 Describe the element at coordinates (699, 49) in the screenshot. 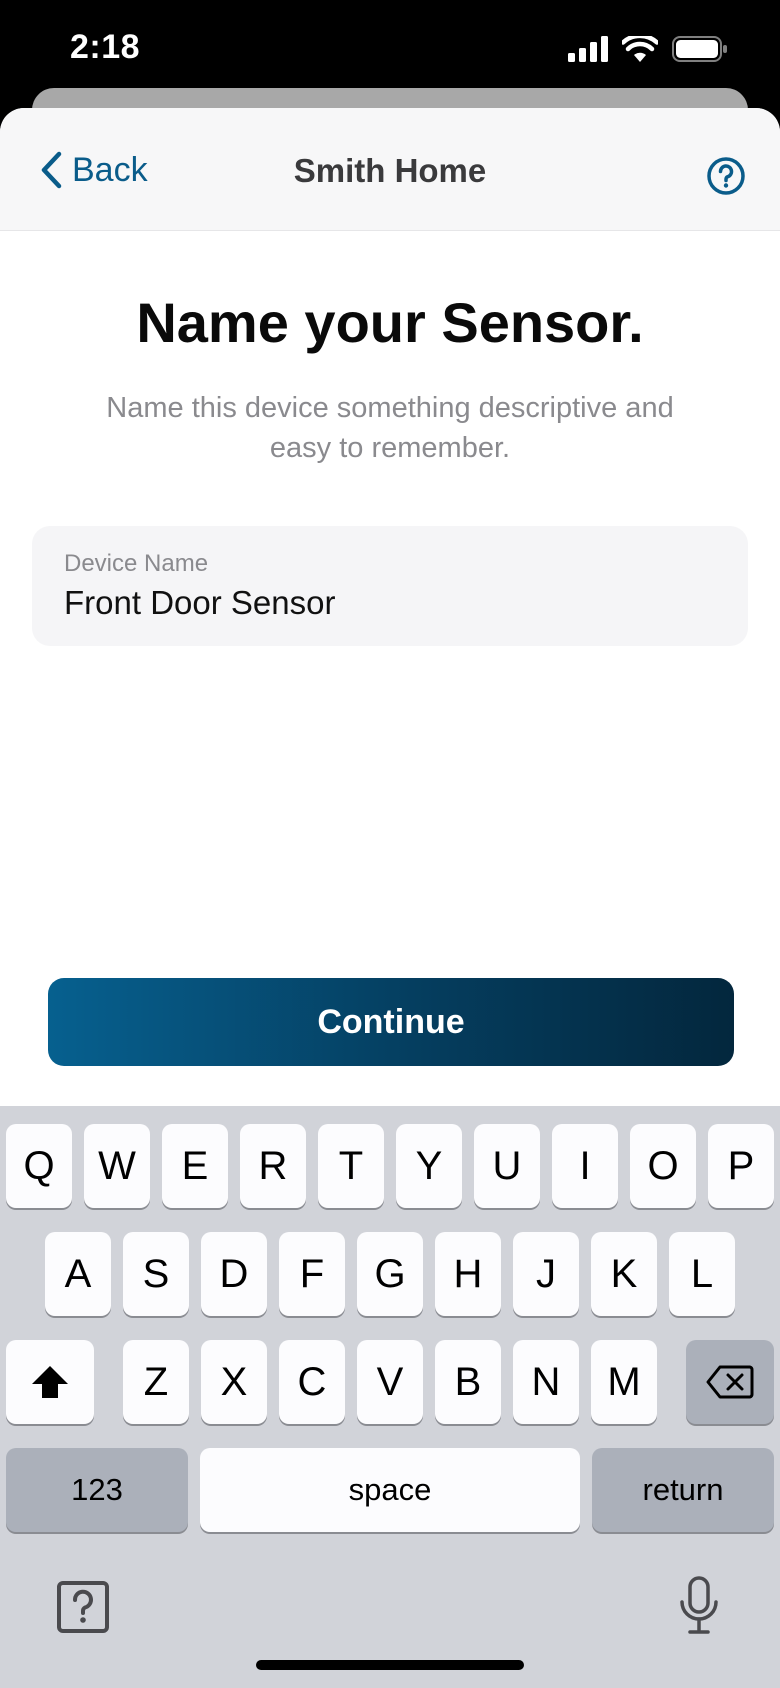

I see `battery-icon` at that location.